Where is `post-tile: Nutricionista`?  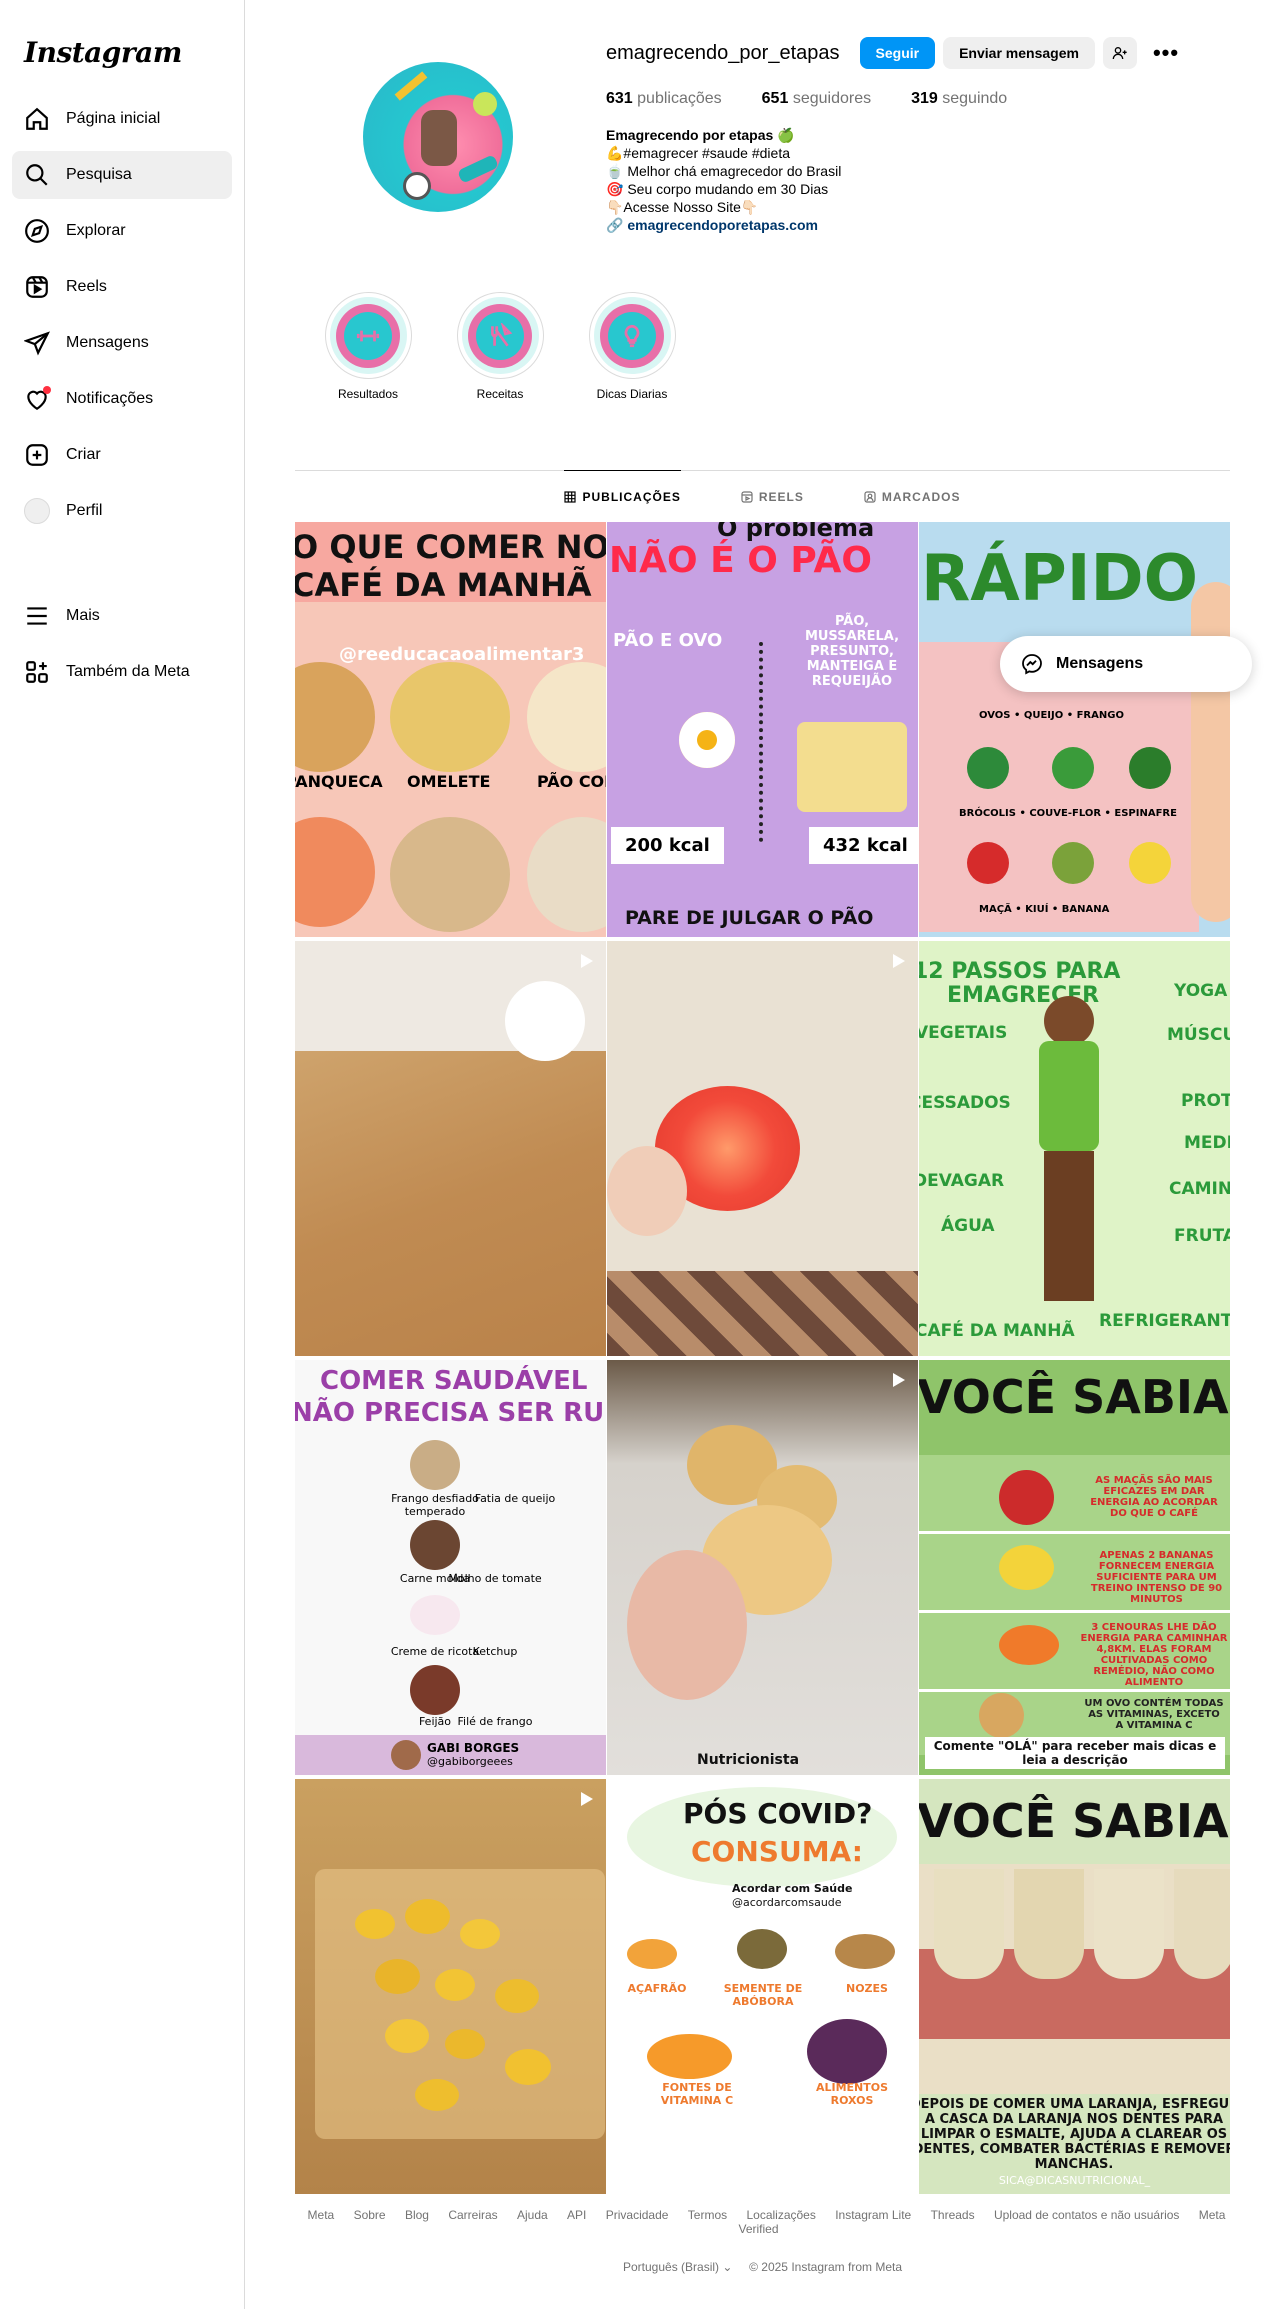
post-tile: Nutricionista is located at coordinates (762, 1567).